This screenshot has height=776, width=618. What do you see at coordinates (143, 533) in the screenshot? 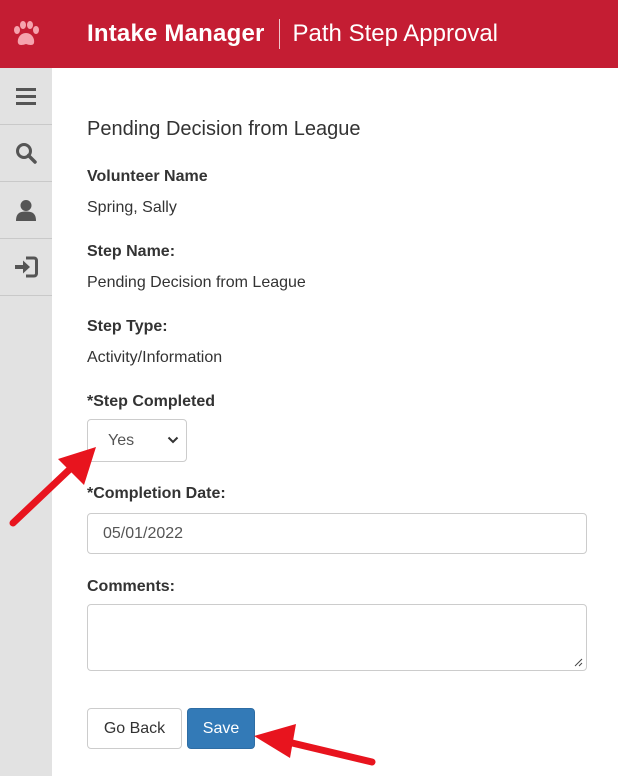
I see `completion-date-value: 05/01/2022` at bounding box center [143, 533].